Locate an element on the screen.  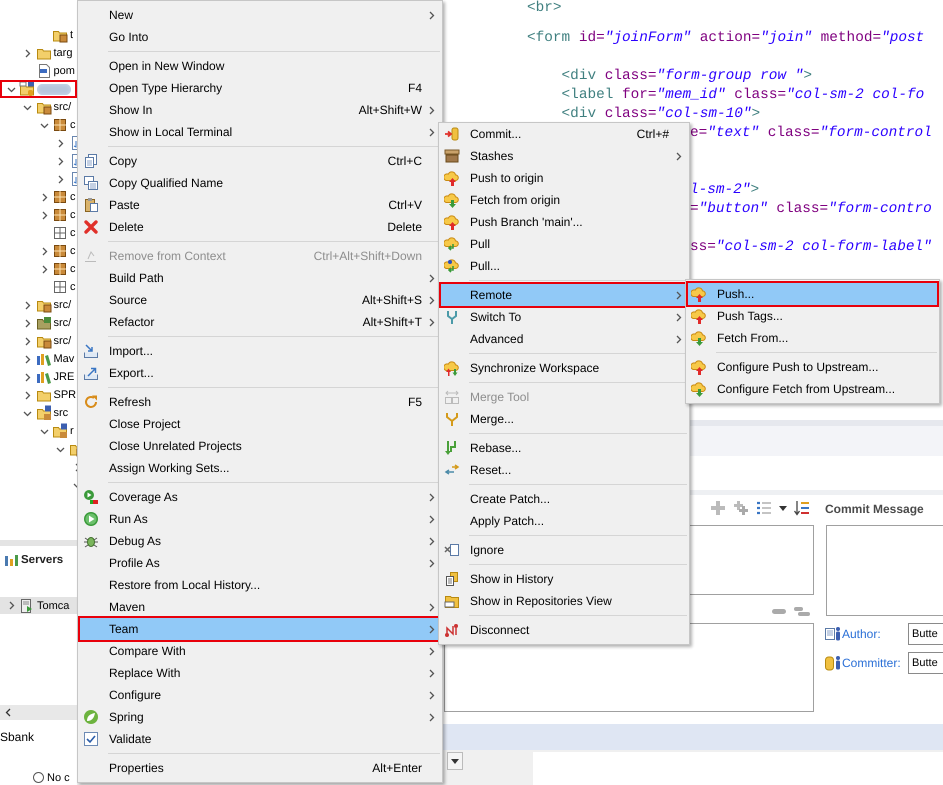
tree-item: Mav is located at coordinates (38, 359).